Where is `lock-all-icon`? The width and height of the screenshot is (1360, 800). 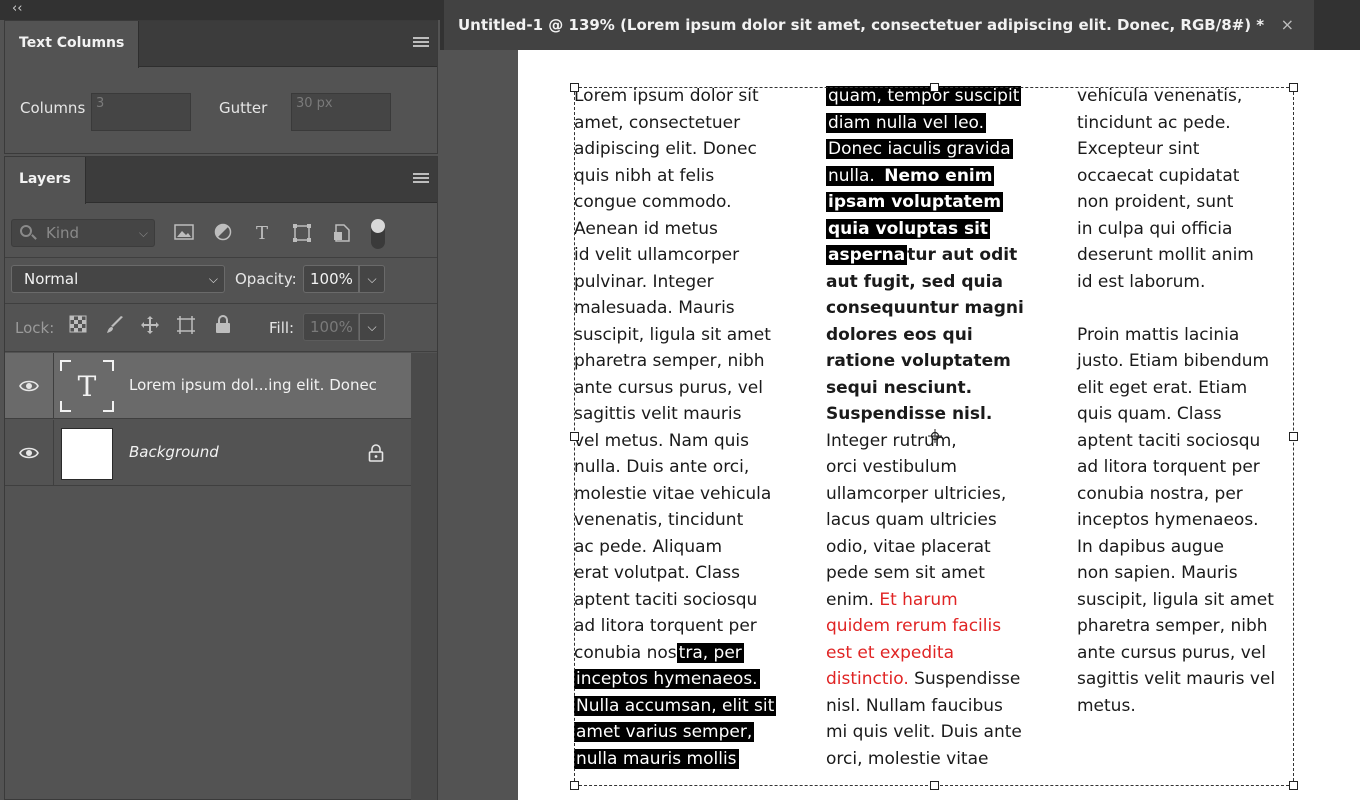
lock-all-icon is located at coordinates (223, 326).